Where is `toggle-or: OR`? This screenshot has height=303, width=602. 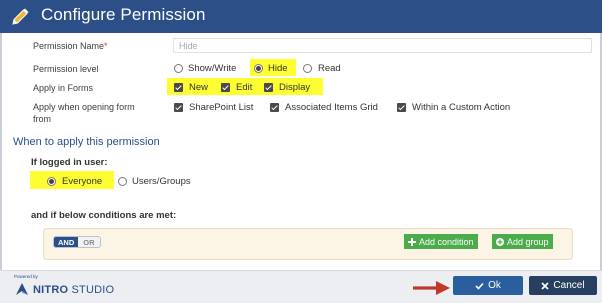
toggle-or: OR is located at coordinates (89, 242).